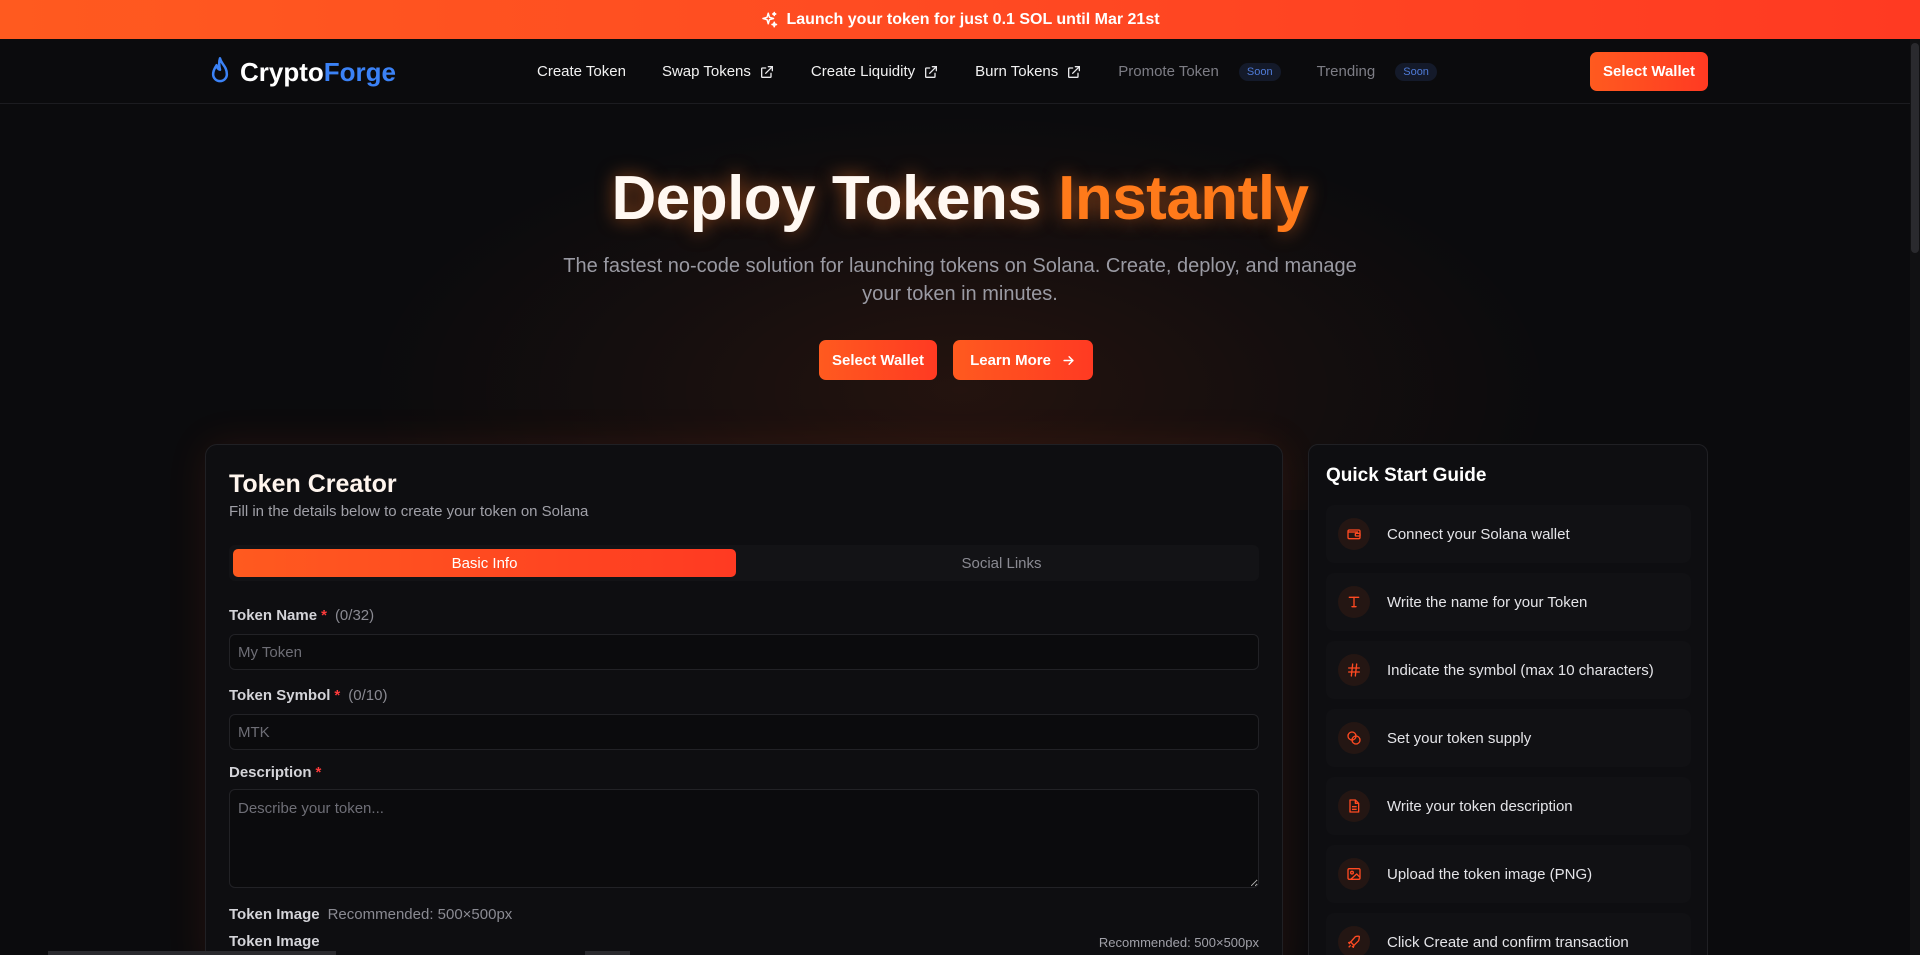 The height and width of the screenshot is (955, 1920). Describe the element at coordinates (1487, 602) in the screenshot. I see `step-text: Write the name for your Token` at that location.